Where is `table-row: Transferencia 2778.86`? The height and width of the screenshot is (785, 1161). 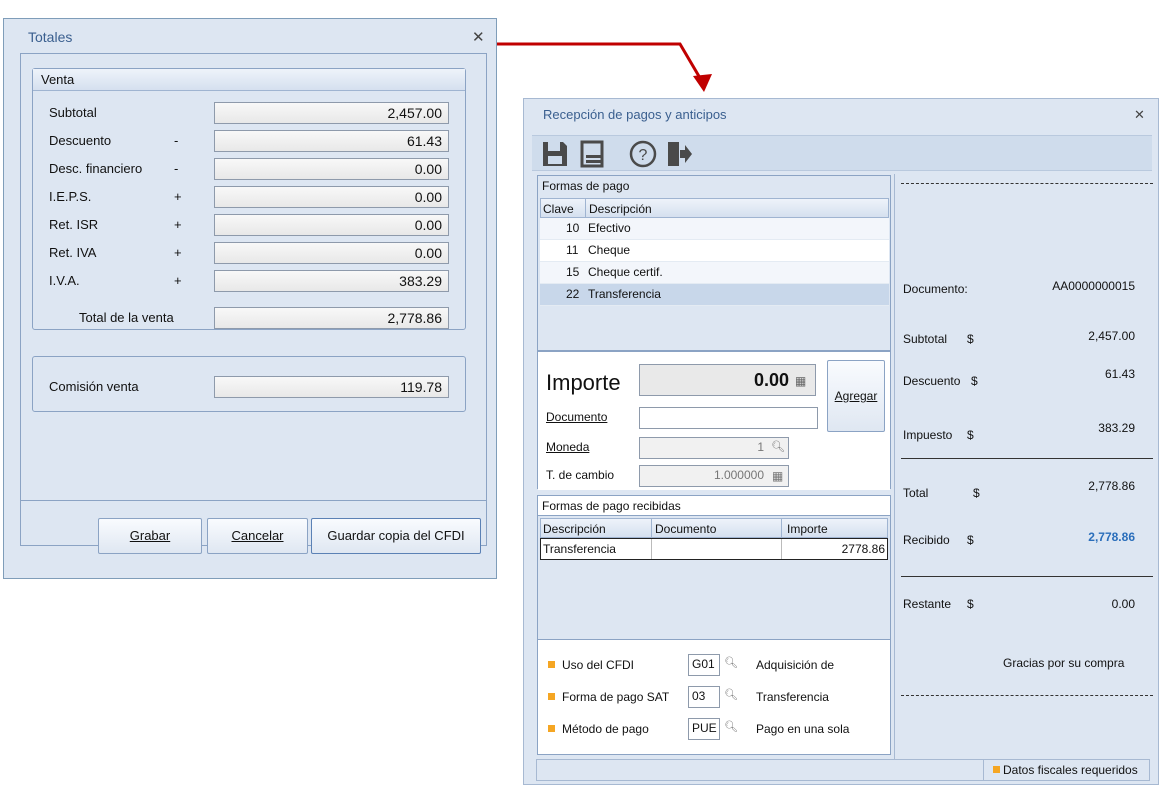 table-row: Transferencia 2778.86 is located at coordinates (714, 549).